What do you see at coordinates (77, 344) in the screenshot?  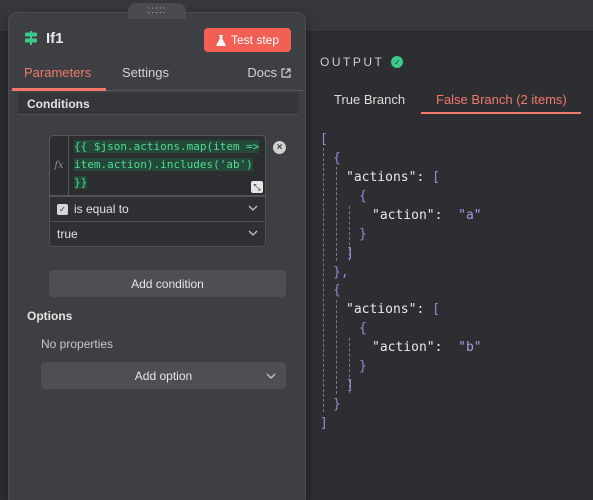 I see `no-properties-text: No properties` at bounding box center [77, 344].